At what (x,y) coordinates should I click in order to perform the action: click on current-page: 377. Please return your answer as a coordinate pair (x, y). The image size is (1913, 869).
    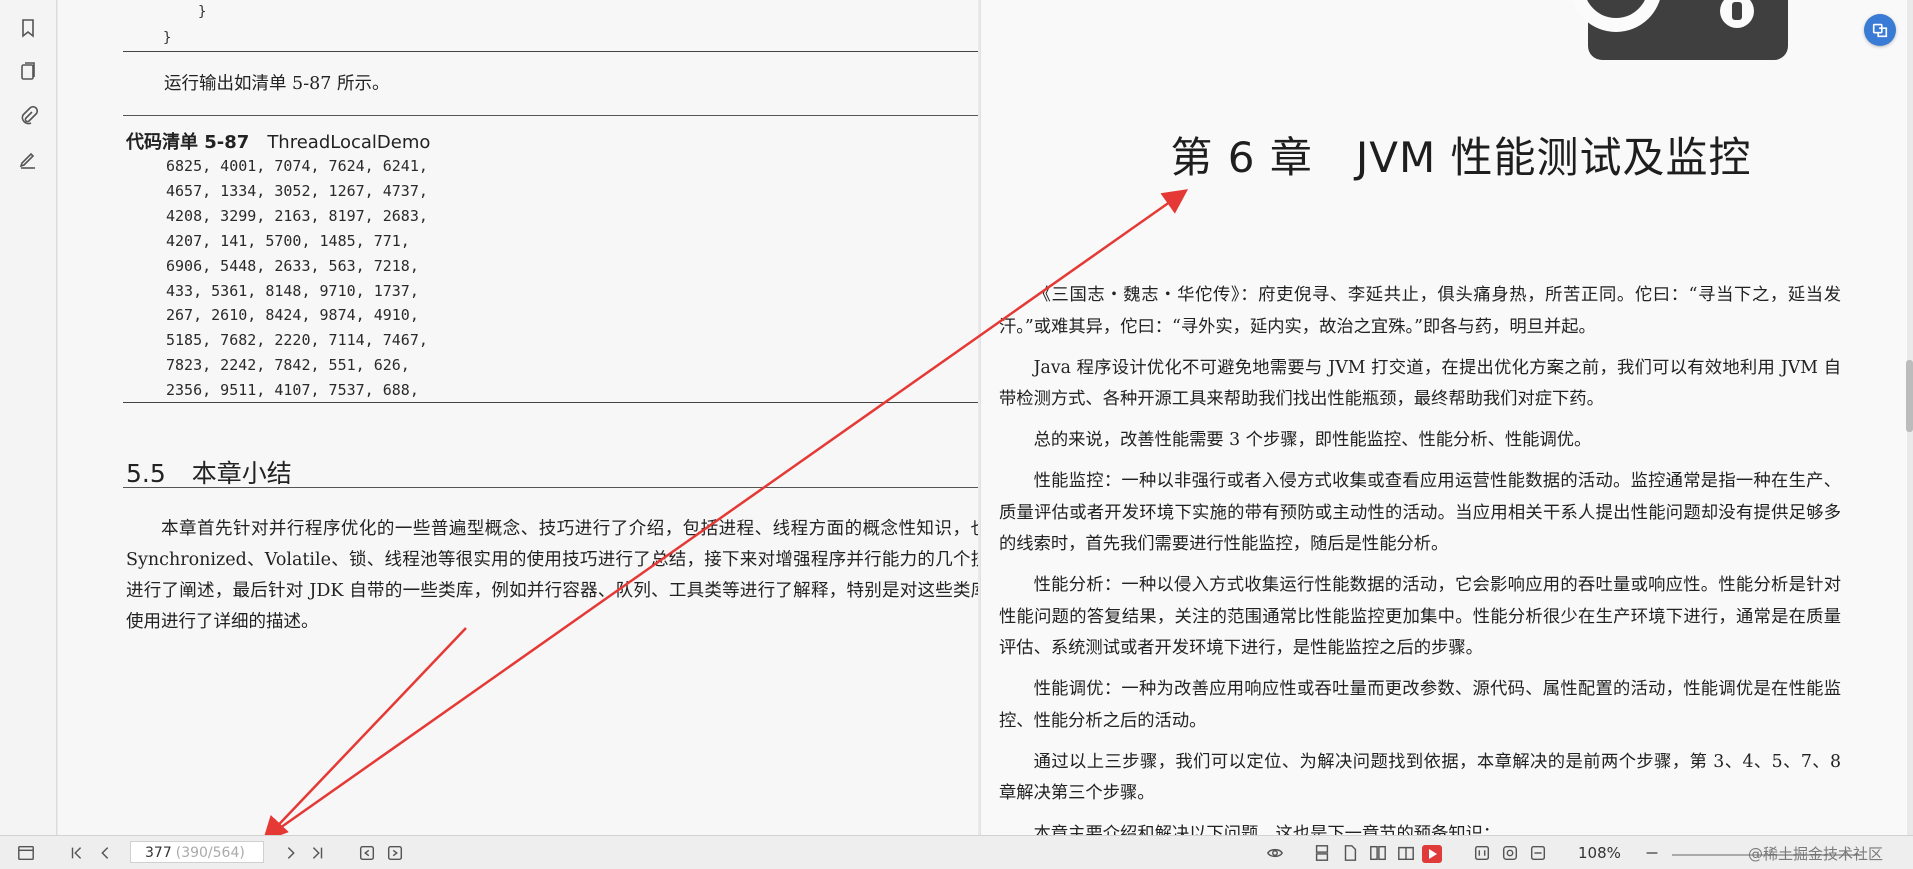
    Looking at the image, I should click on (158, 853).